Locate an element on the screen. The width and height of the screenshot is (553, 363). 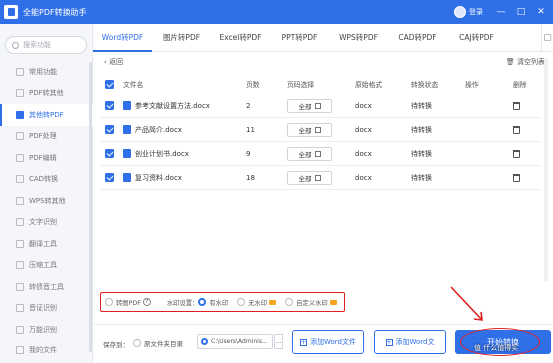
search-input: 搜索功能 is located at coordinates (46, 45).